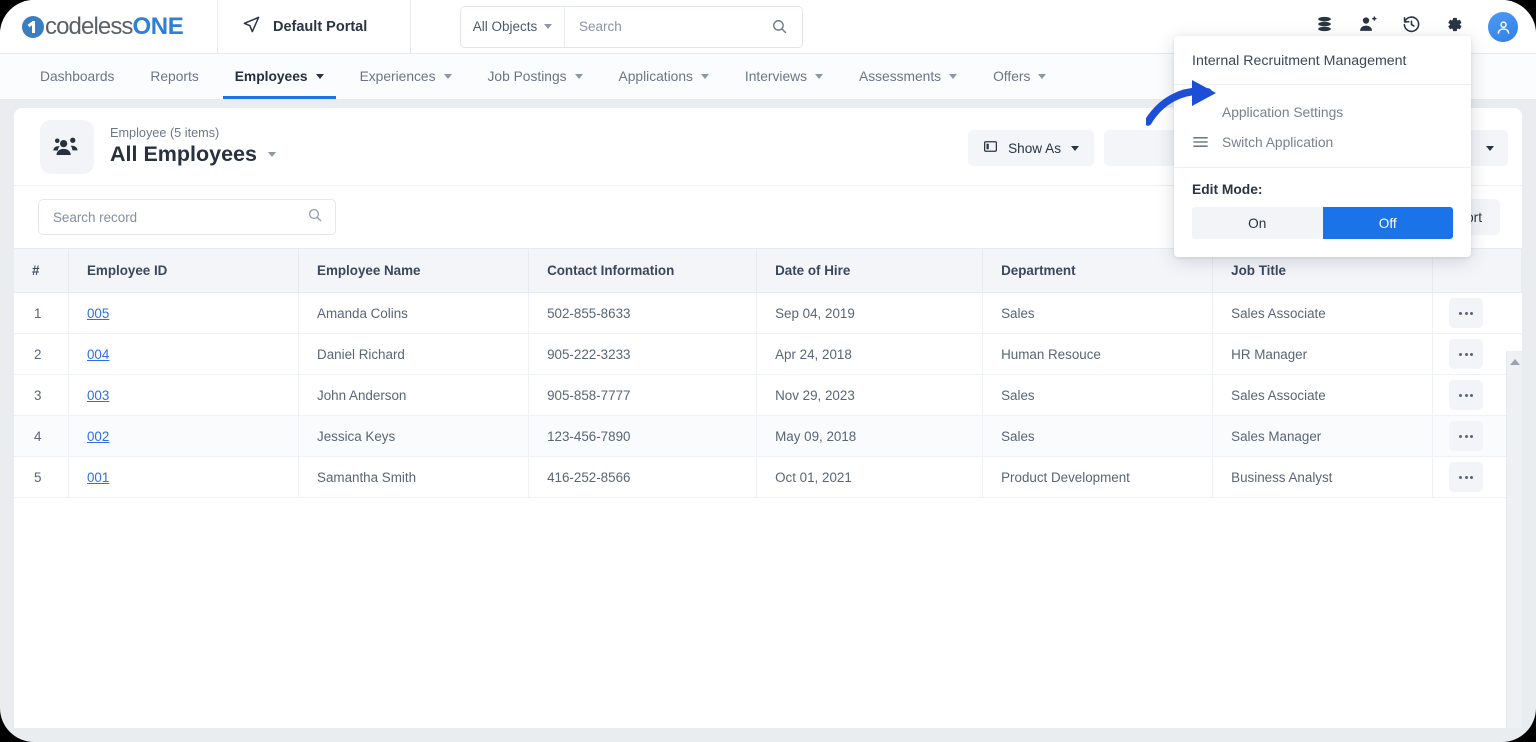 This screenshot has width=1536, height=742. Describe the element at coordinates (180, 217) in the screenshot. I see `record-search-input` at that location.